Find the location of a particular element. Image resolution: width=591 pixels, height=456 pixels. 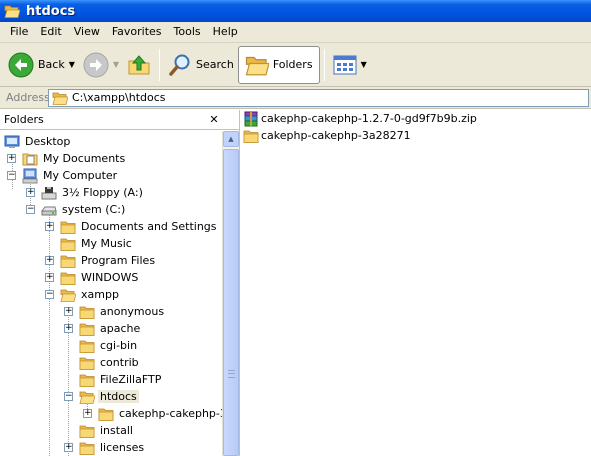

menu-favorites: Favorites is located at coordinates (137, 32).